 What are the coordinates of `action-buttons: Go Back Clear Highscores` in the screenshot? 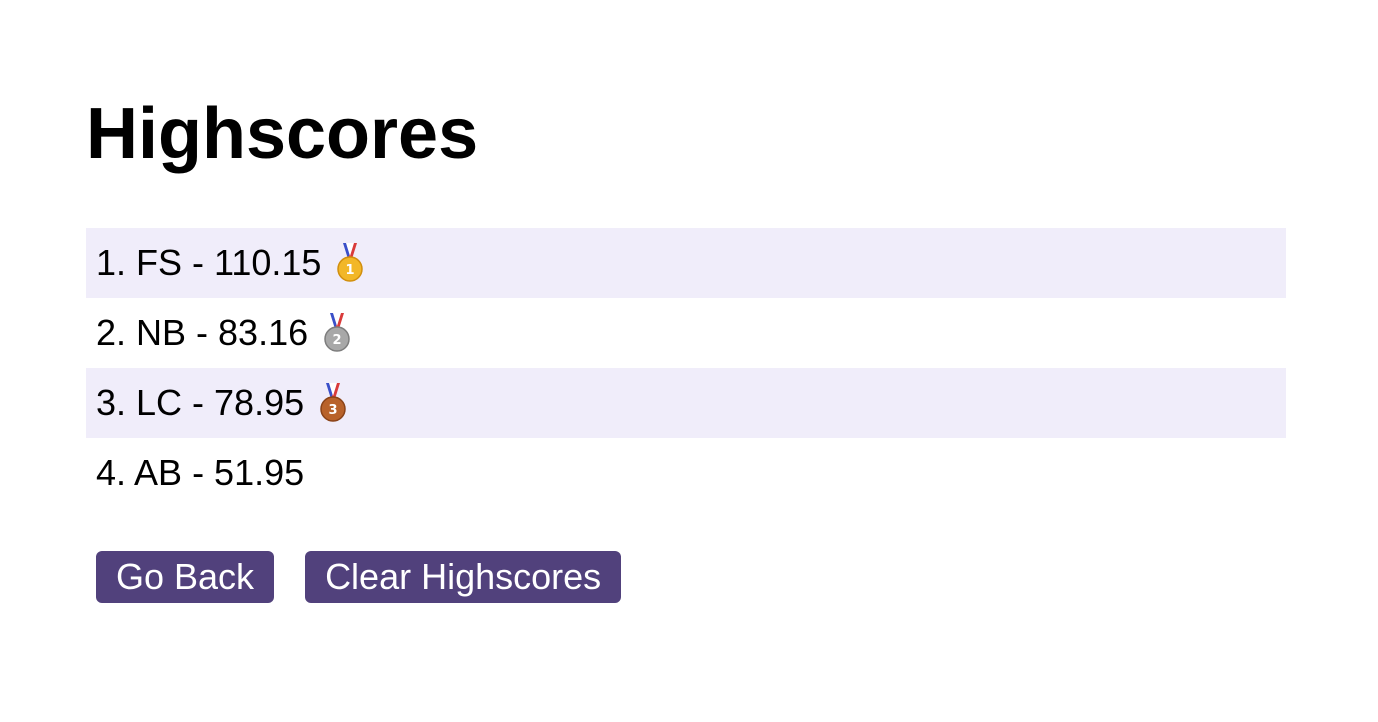 It's located at (359, 577).